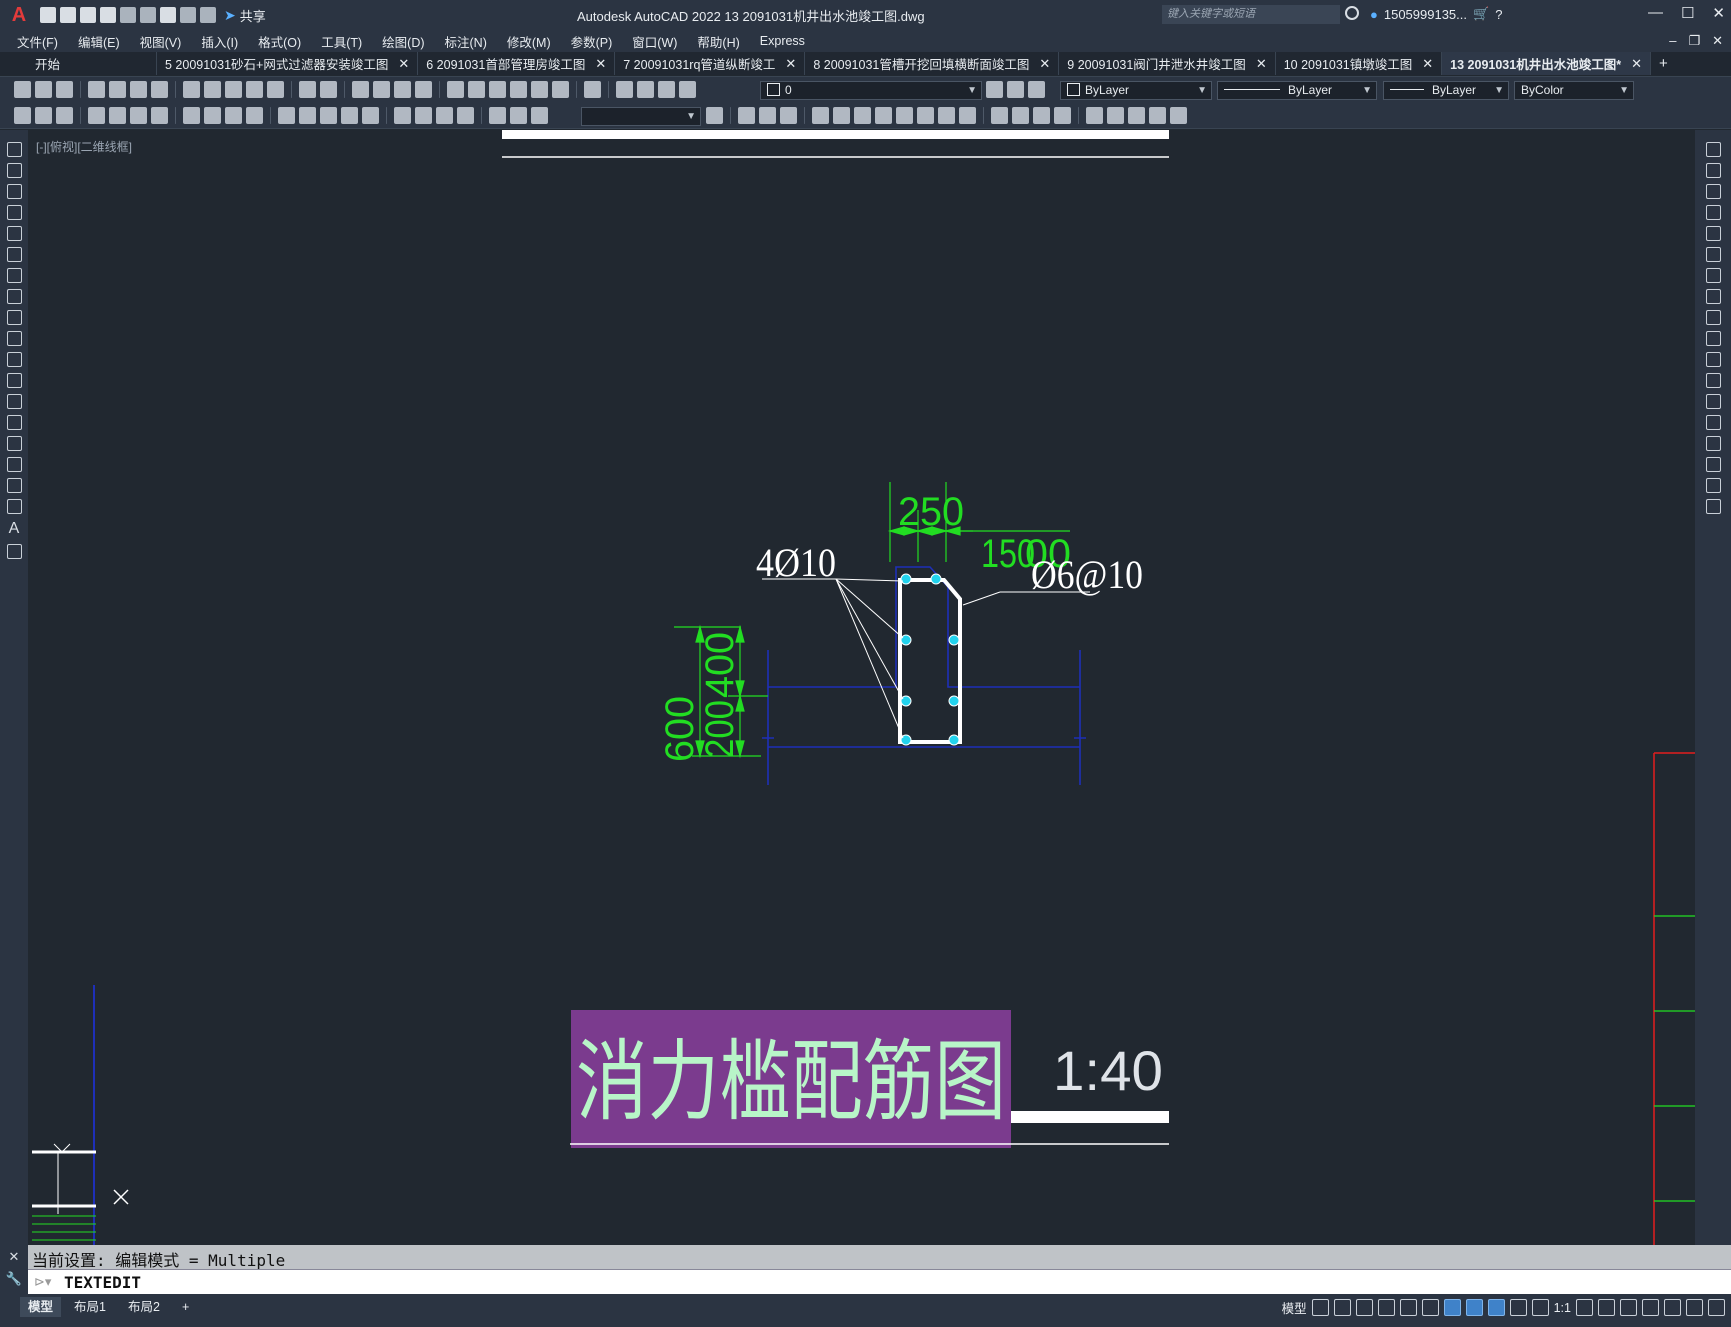  I want to click on union-icon, so click(746, 115).